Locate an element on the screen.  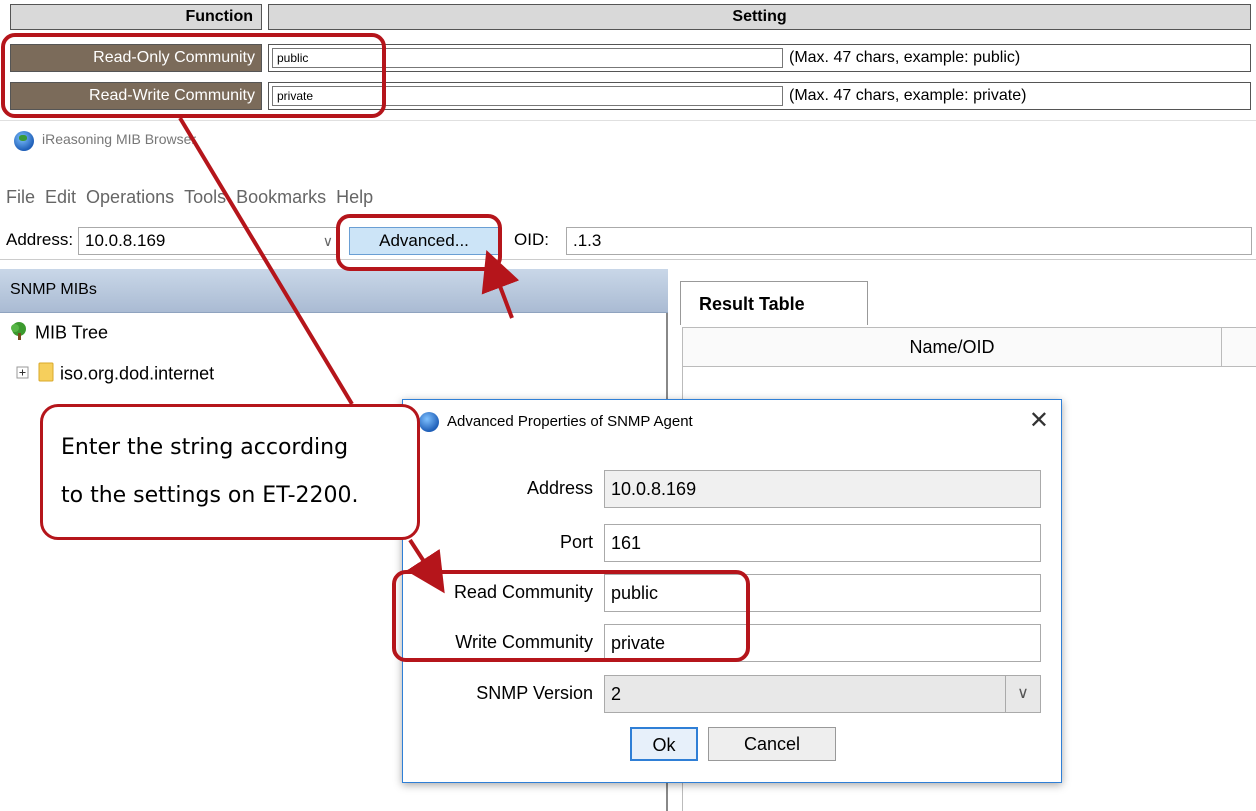
menu-bookmarks: Bookmarks is located at coordinates (281, 197).